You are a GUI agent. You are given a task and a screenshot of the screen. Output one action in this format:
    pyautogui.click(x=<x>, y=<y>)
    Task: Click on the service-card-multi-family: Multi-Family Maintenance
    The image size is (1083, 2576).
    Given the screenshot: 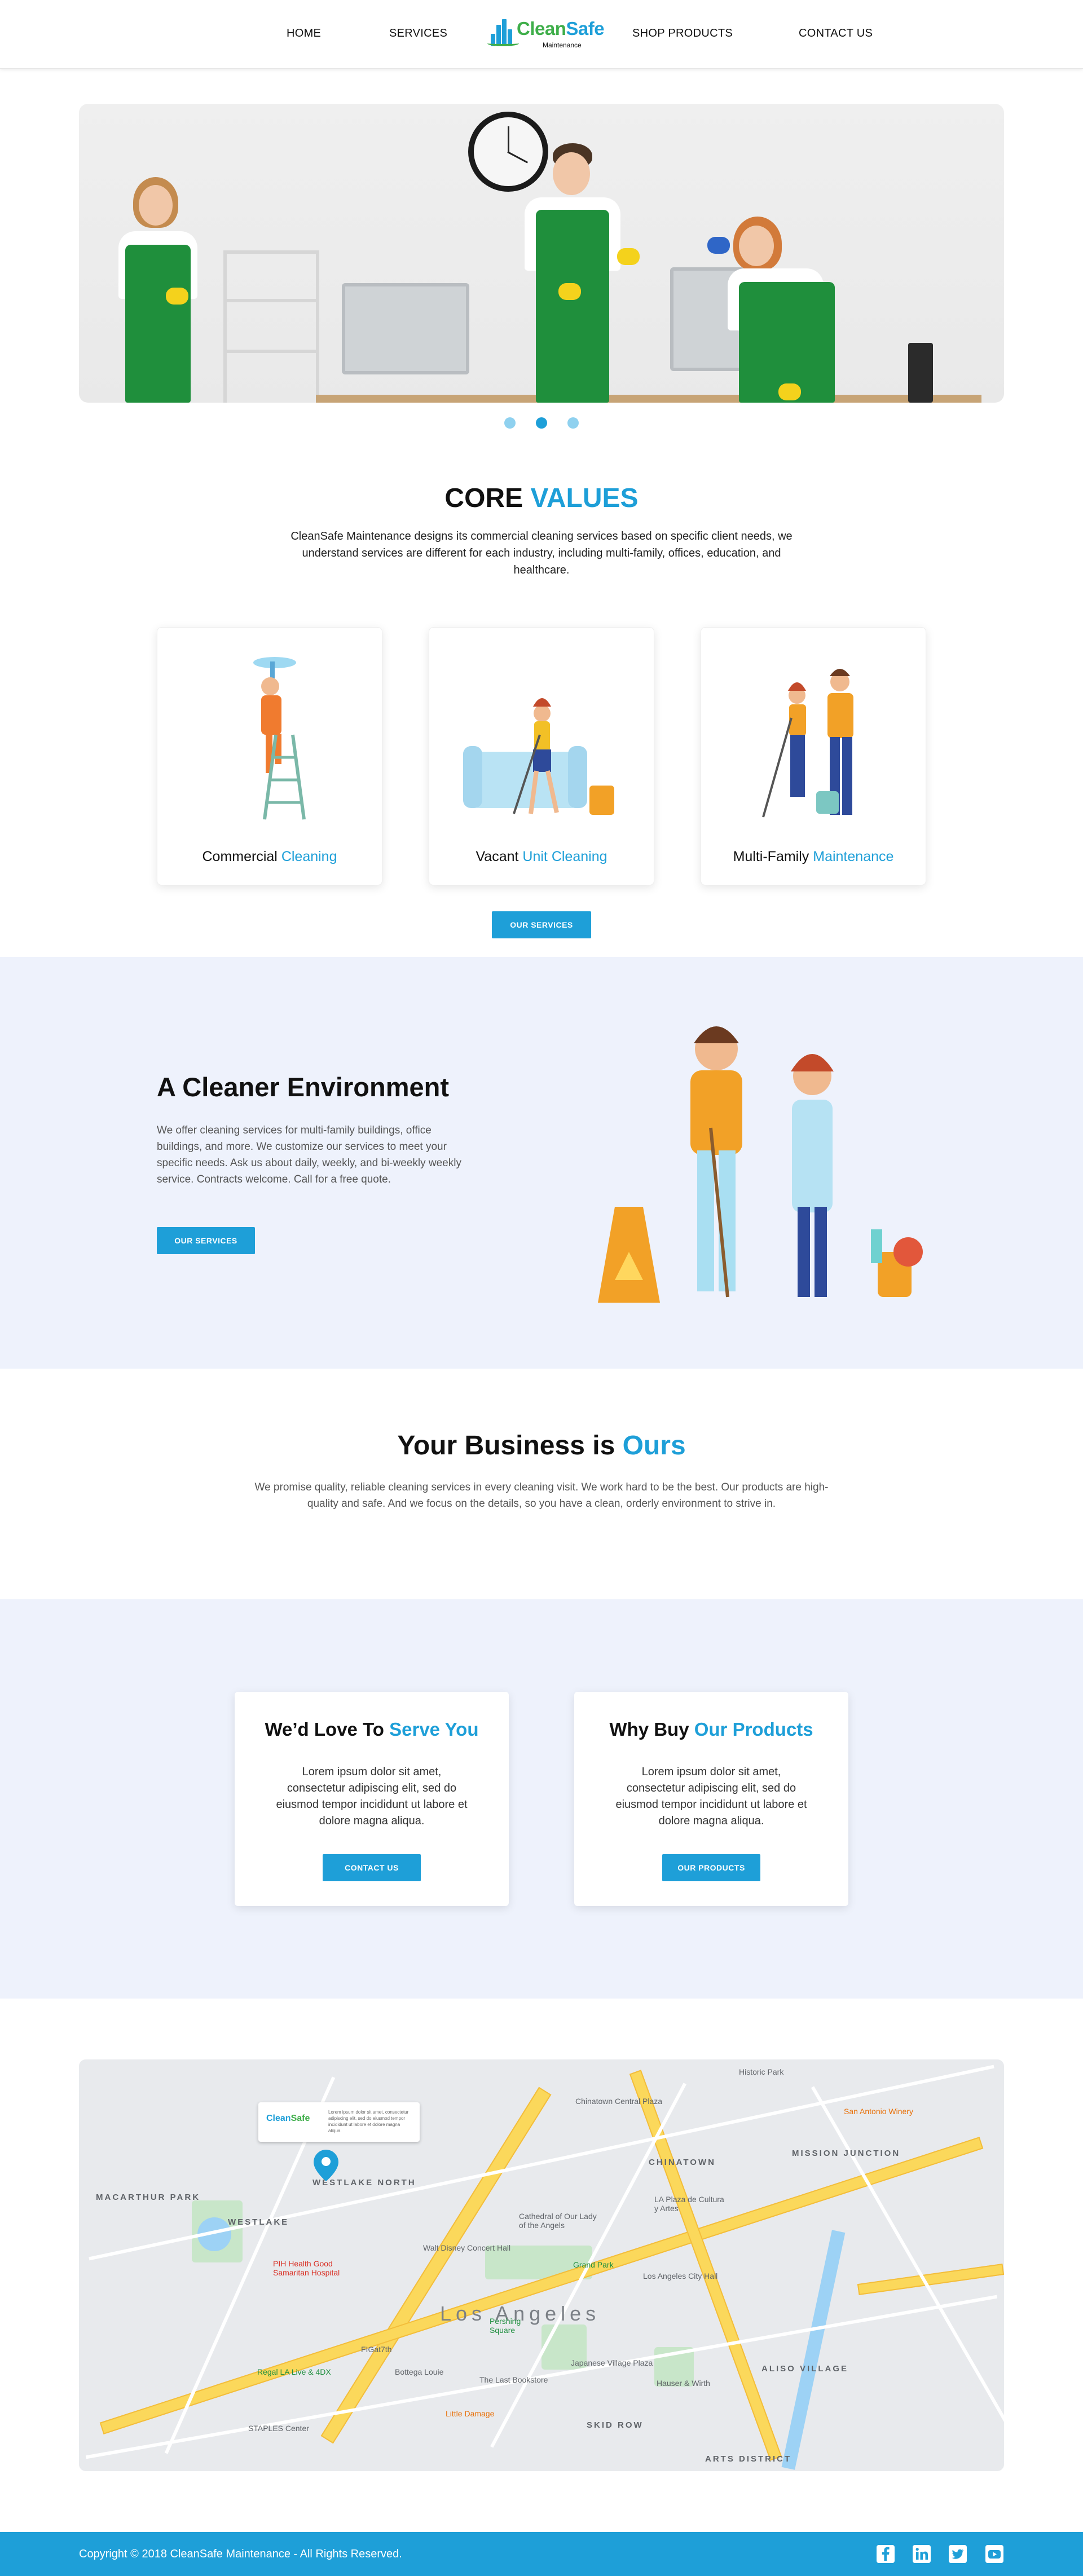 What is the action you would take?
    pyautogui.click(x=813, y=756)
    